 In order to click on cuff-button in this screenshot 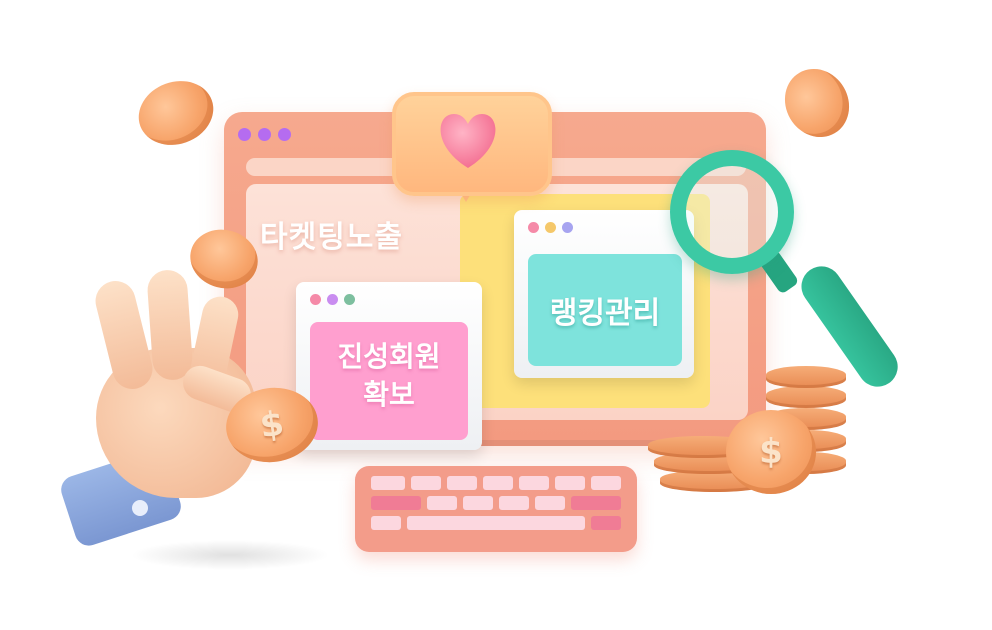, I will do `click(140, 508)`.